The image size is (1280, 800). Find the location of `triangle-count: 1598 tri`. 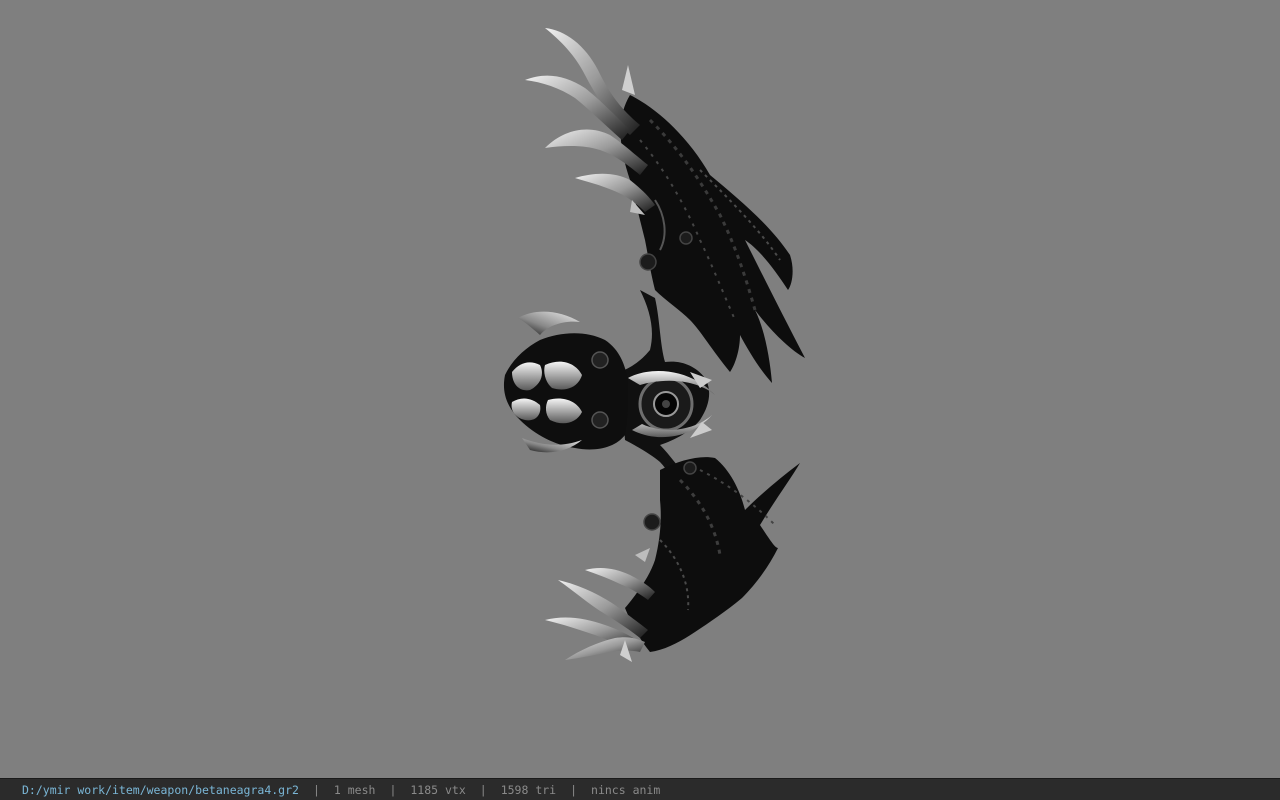

triangle-count: 1598 tri is located at coordinates (528, 790).